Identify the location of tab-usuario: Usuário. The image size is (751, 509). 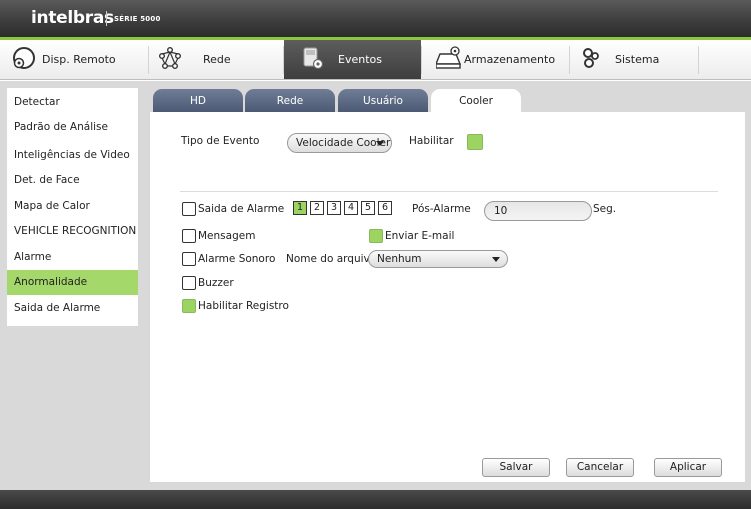
(383, 101).